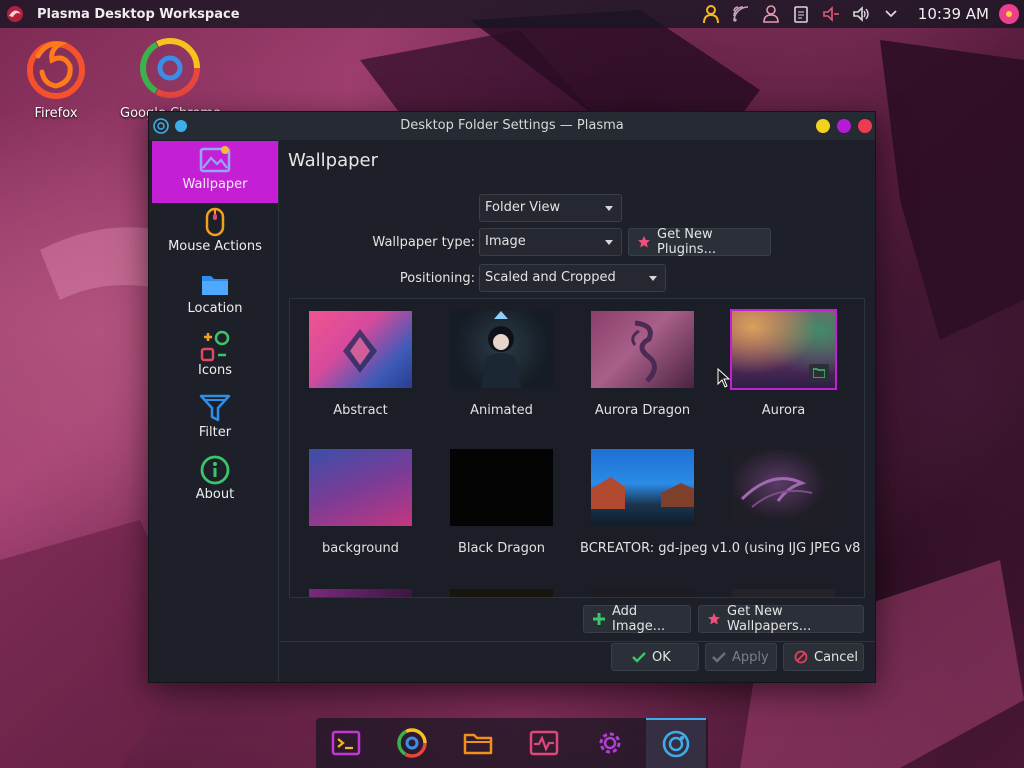  I want to click on sidebar-item-icons: Icons, so click(215, 358).